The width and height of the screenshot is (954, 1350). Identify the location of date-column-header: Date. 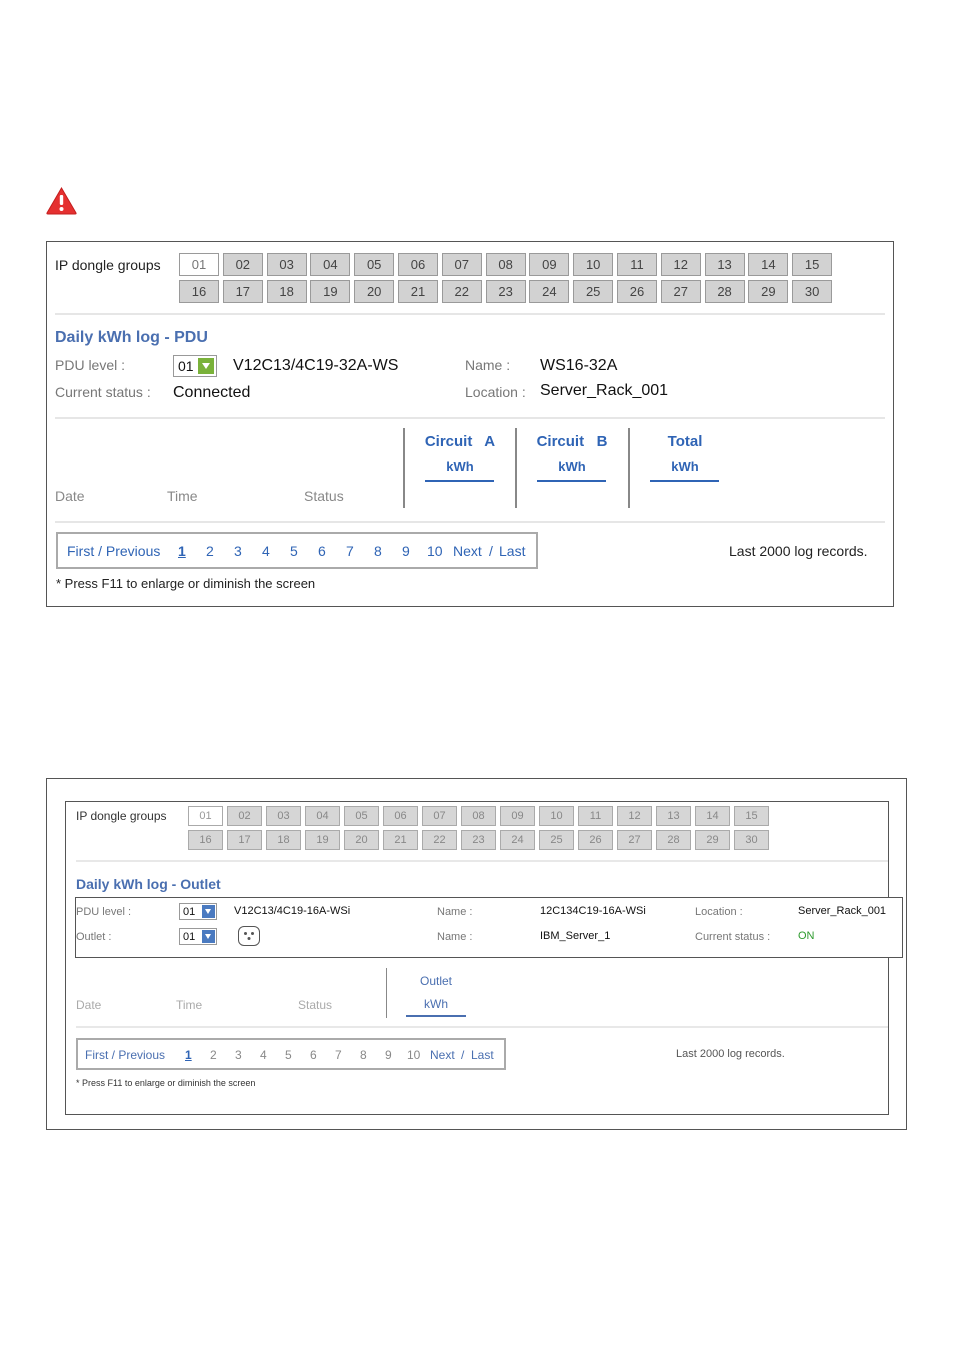
(70, 496).